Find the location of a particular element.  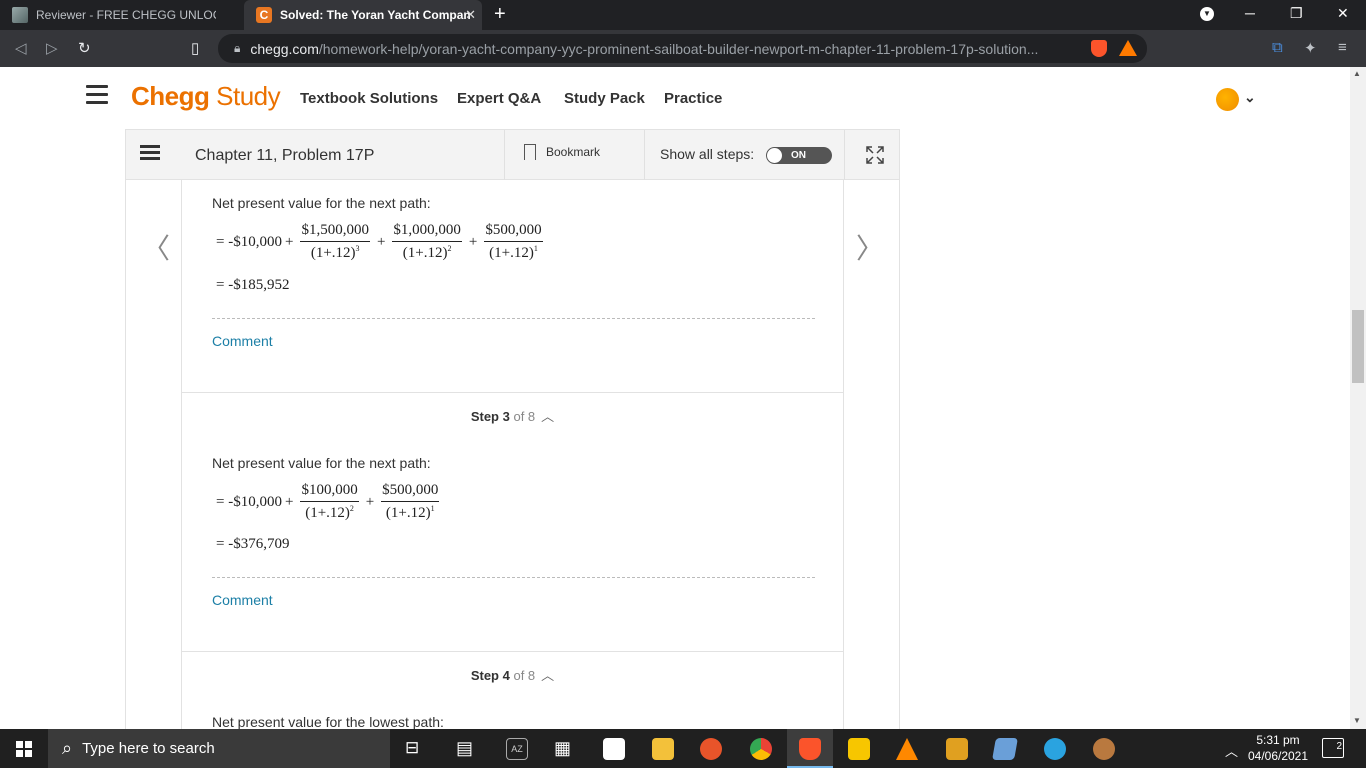

menu-hamburger-icon is located at coordinates (97, 97).